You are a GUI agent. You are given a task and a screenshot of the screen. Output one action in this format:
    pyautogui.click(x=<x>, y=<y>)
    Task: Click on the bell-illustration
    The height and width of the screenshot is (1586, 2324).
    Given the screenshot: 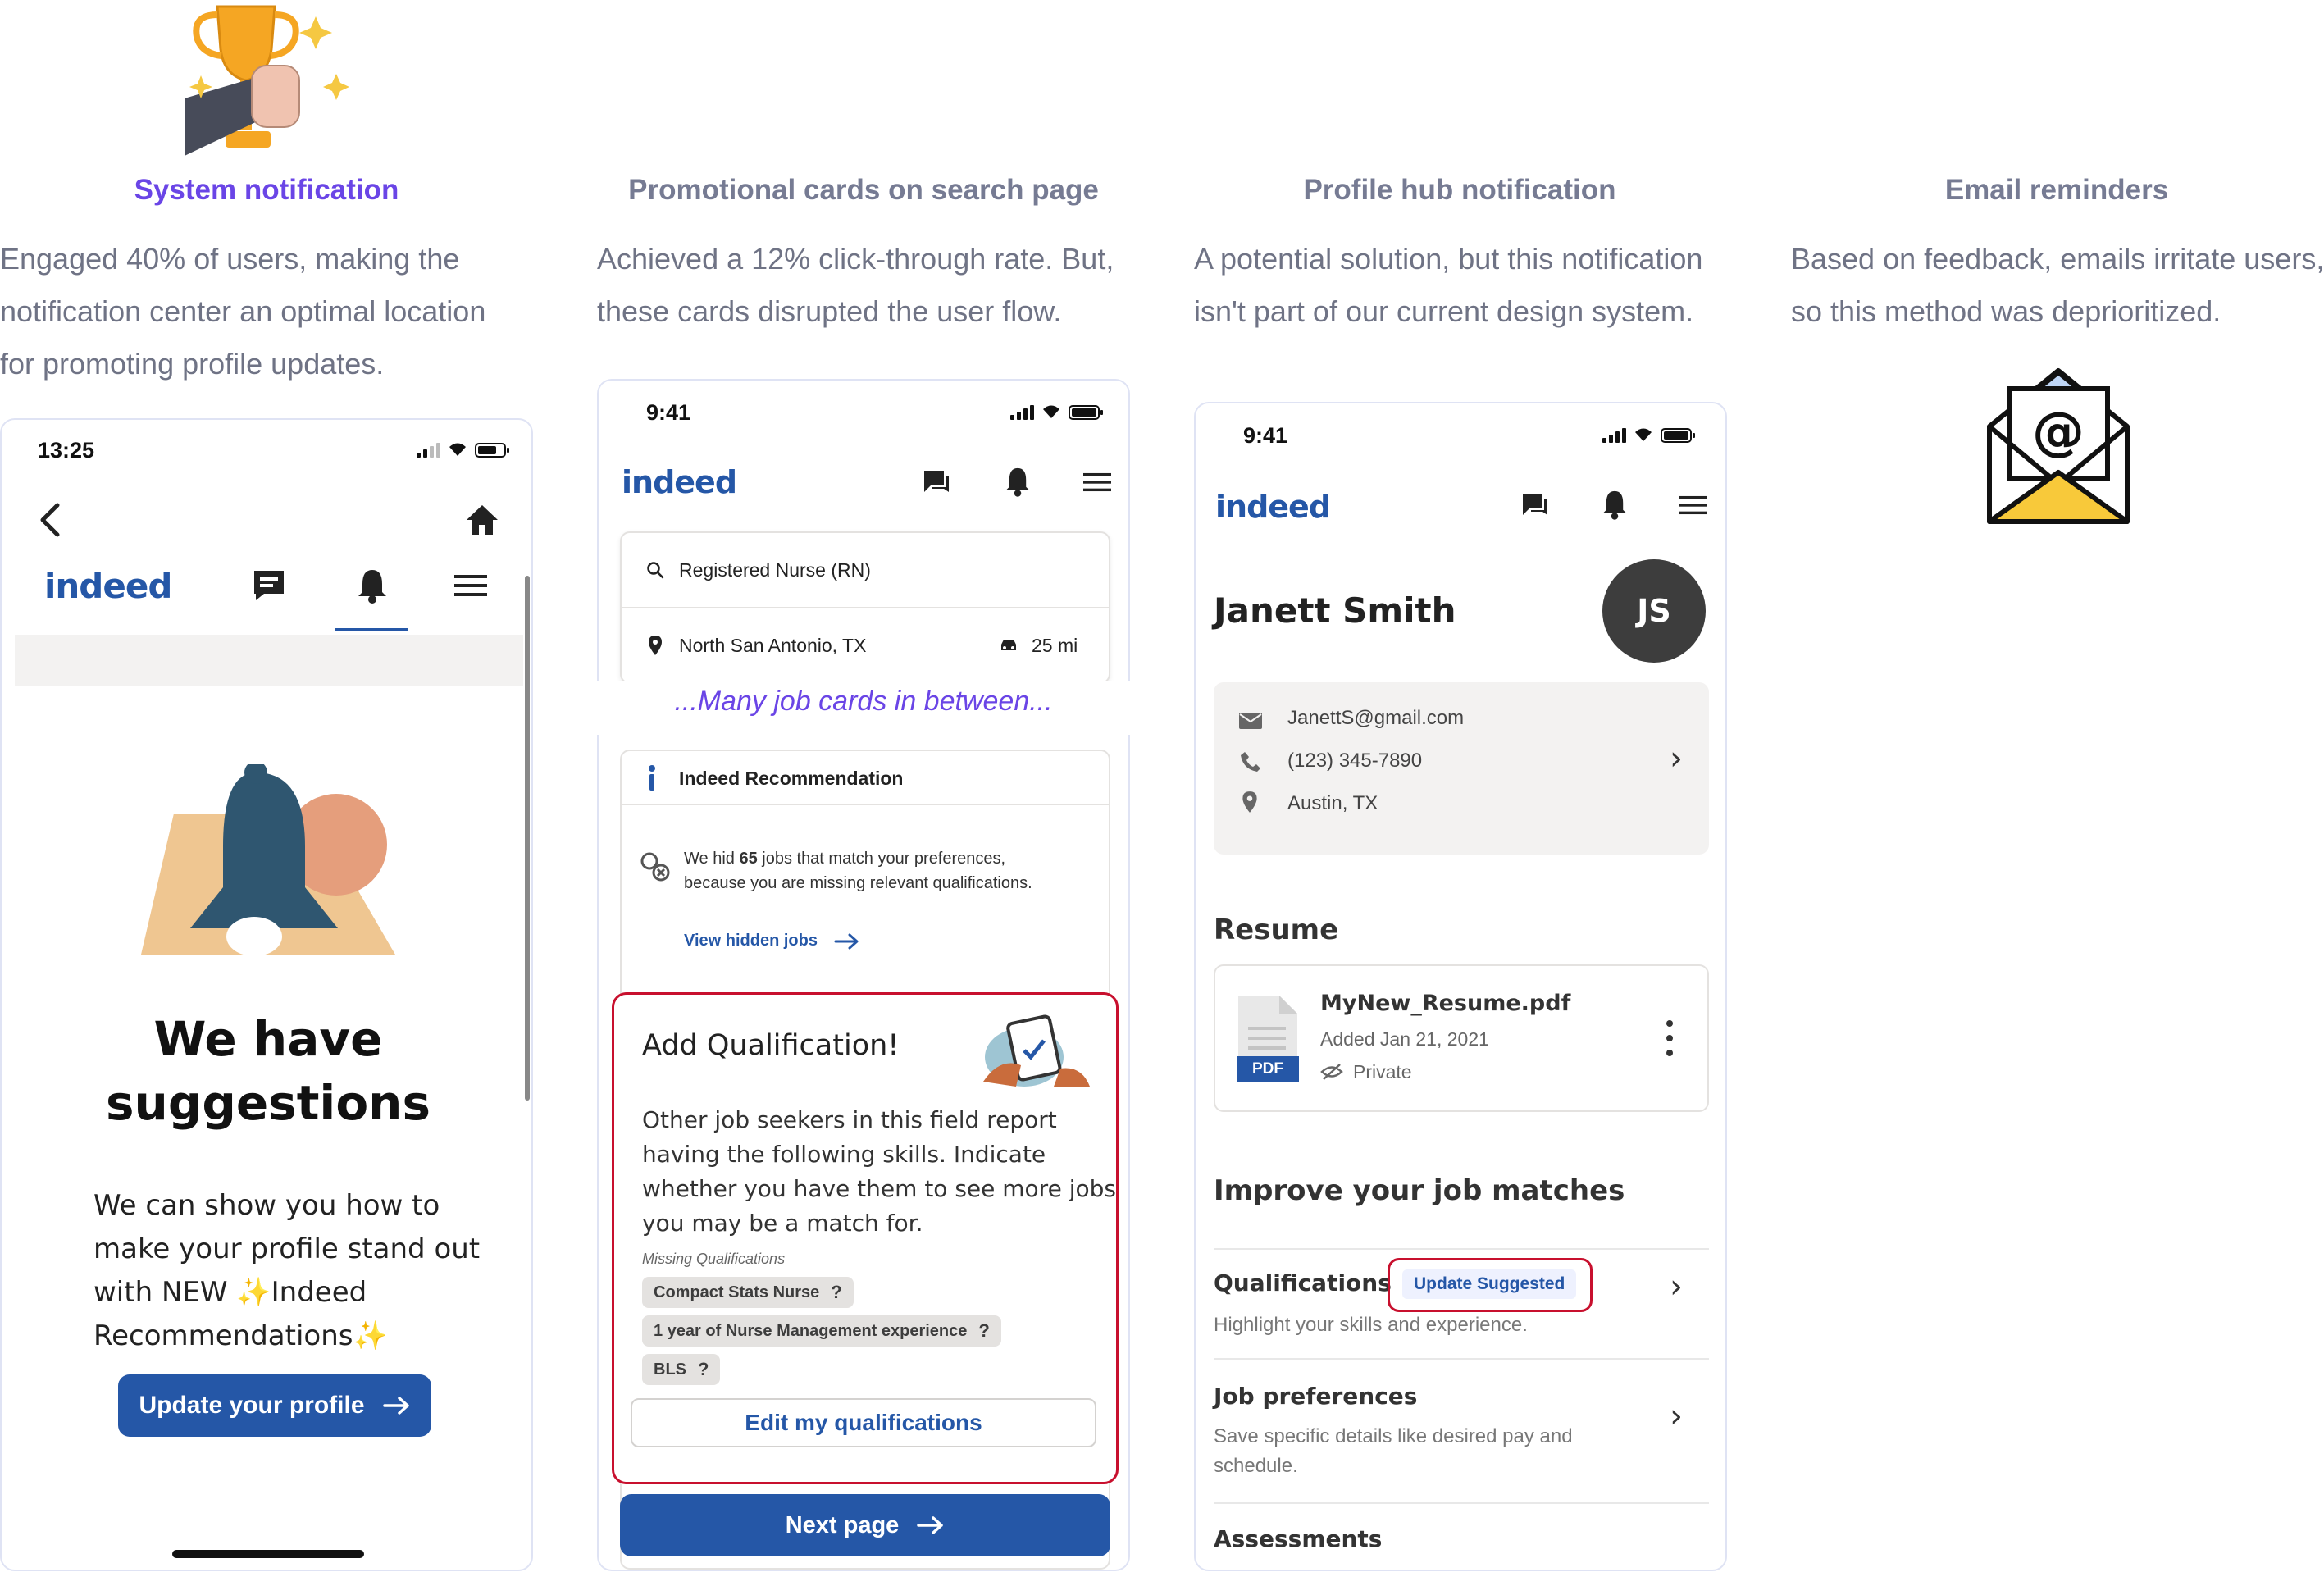 What is the action you would take?
    pyautogui.click(x=268, y=865)
    